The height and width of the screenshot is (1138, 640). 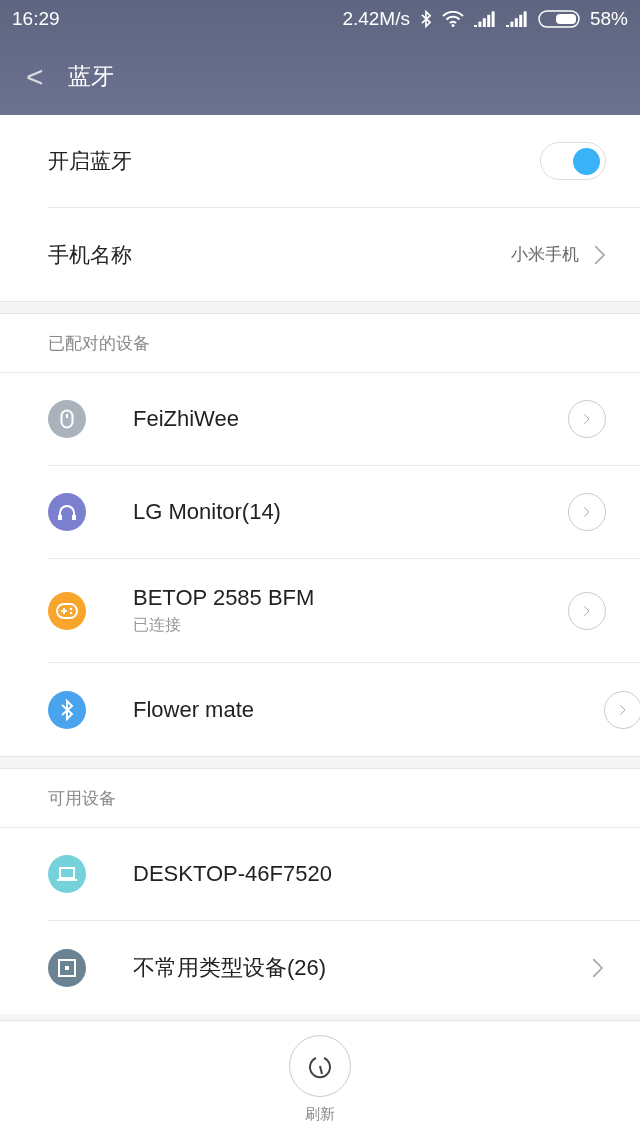 I want to click on mouse-icon, so click(x=67, y=419).